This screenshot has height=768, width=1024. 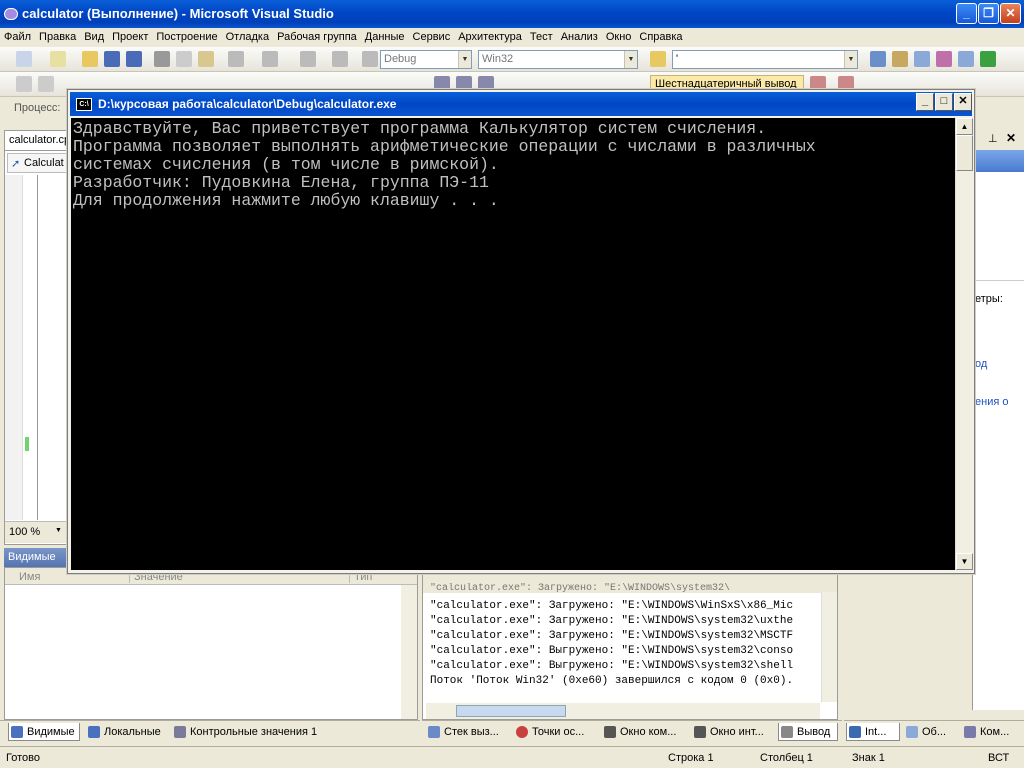 What do you see at coordinates (966, 13) in the screenshot?
I see `minimize-button: _` at bounding box center [966, 13].